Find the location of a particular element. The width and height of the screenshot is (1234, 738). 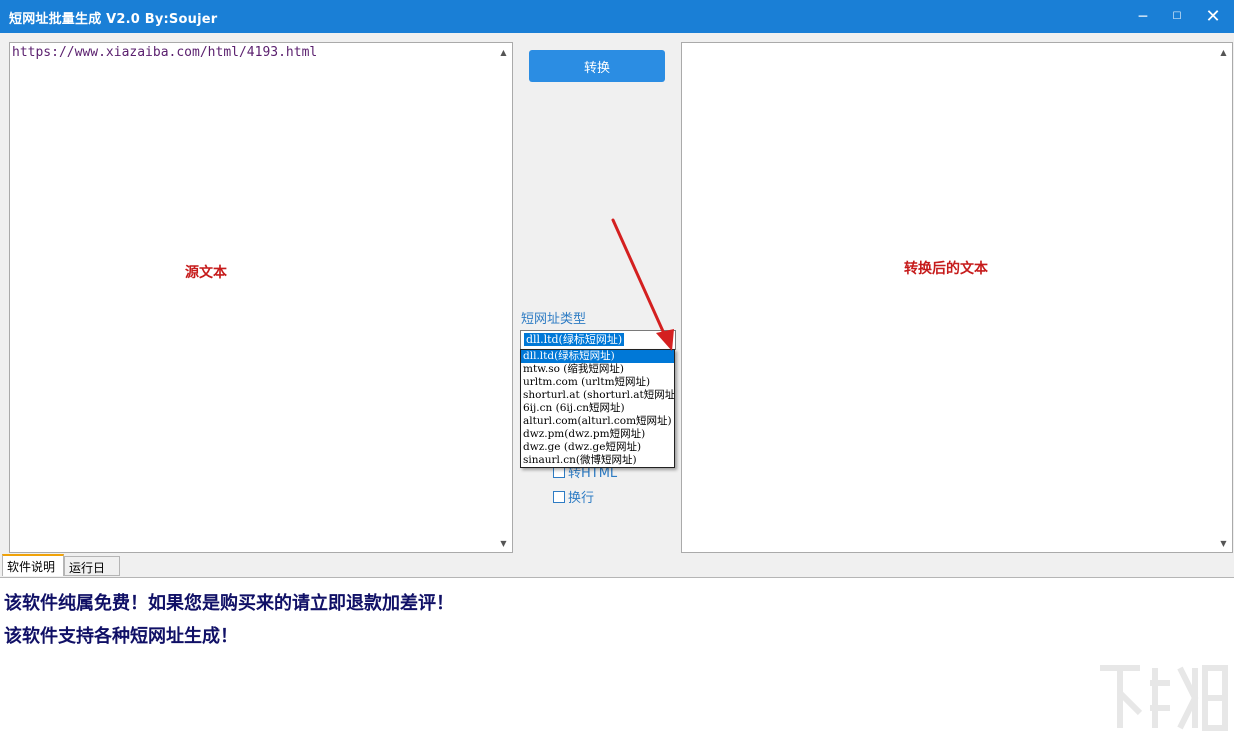

checkbox-box is located at coordinates (559, 496).